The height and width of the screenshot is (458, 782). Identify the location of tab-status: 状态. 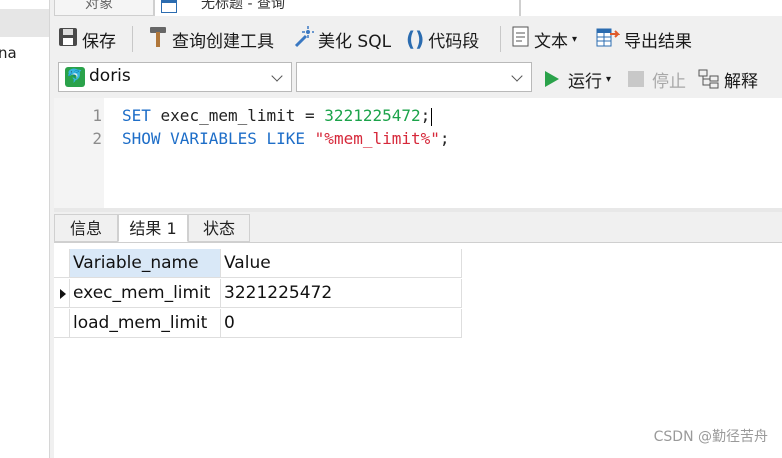
(219, 228).